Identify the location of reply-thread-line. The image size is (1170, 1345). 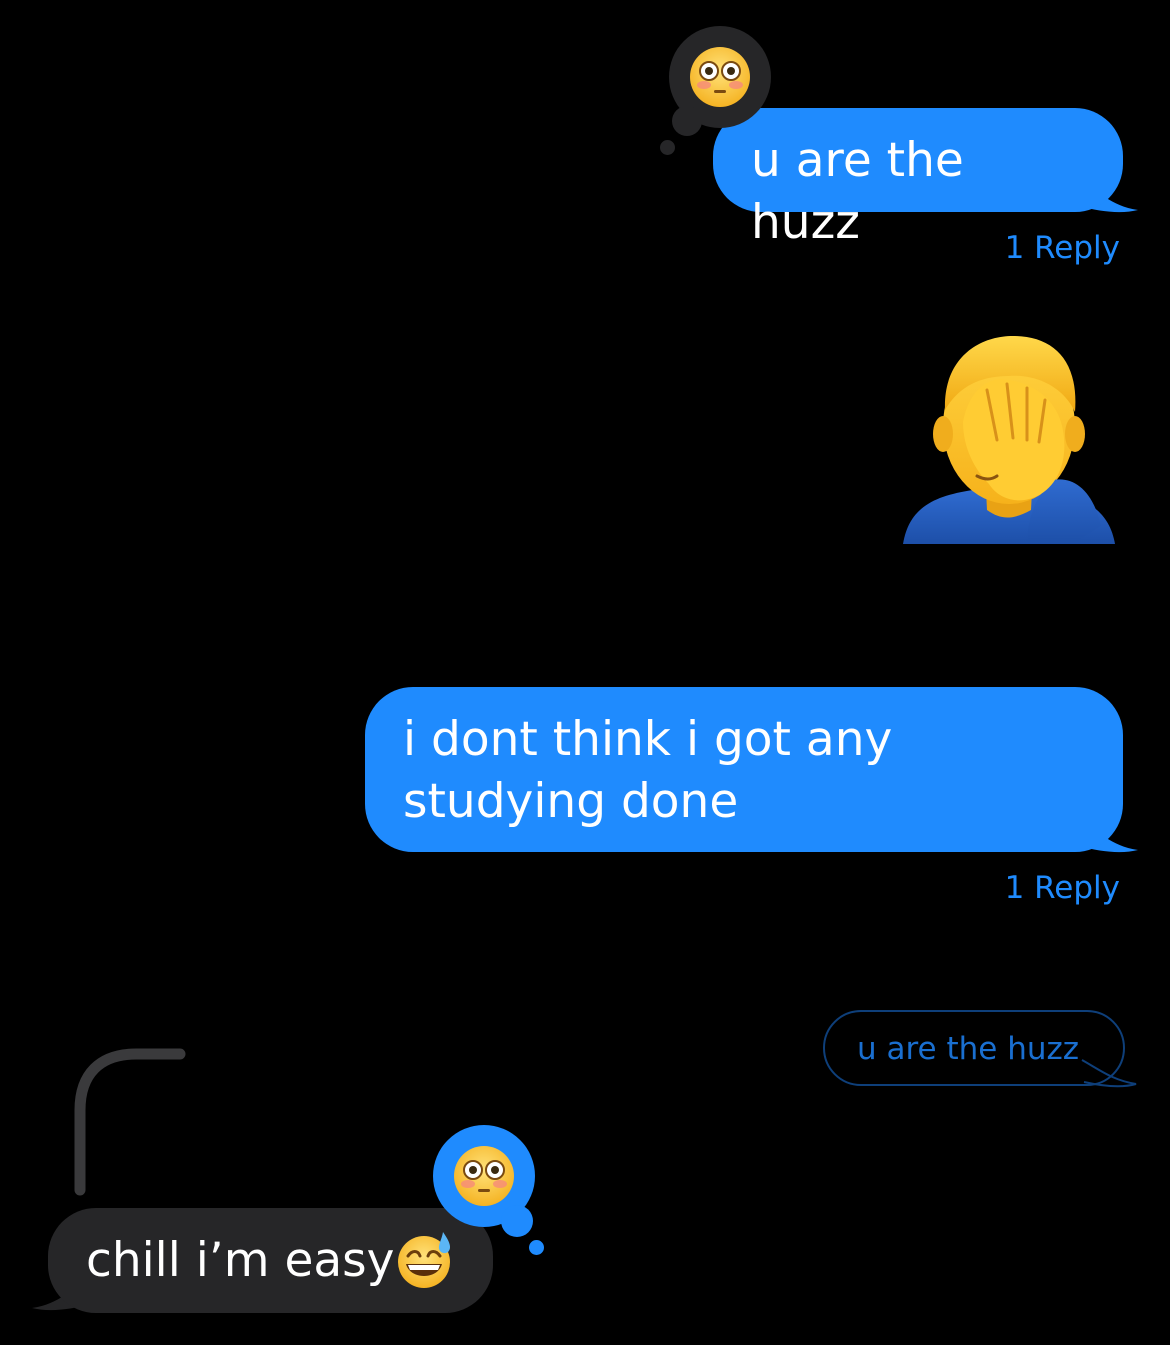
(130, 1122).